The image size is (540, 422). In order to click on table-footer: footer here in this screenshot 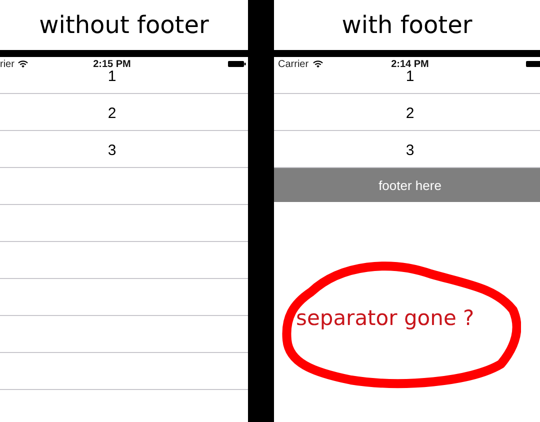, I will do `click(407, 185)`.